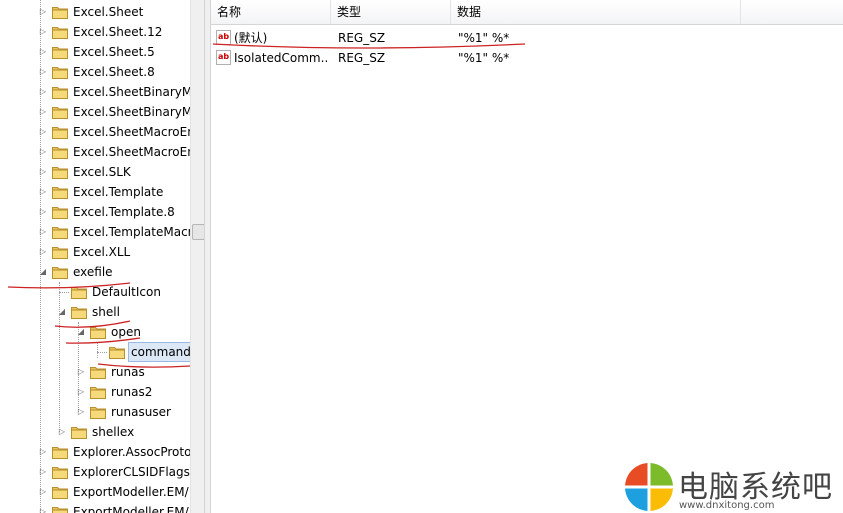 The width and height of the screenshot is (843, 513). I want to click on tree-node: ▷ Excel.Sheet.12, so click(95, 32).